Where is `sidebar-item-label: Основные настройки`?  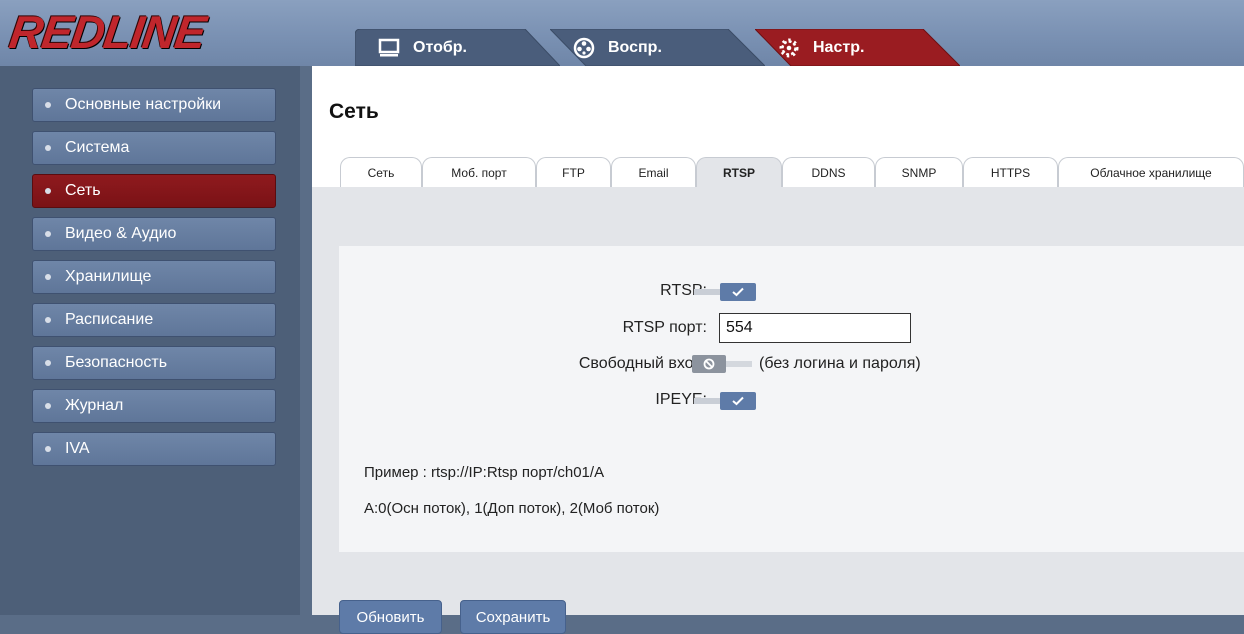
sidebar-item-label: Основные настройки is located at coordinates (143, 104).